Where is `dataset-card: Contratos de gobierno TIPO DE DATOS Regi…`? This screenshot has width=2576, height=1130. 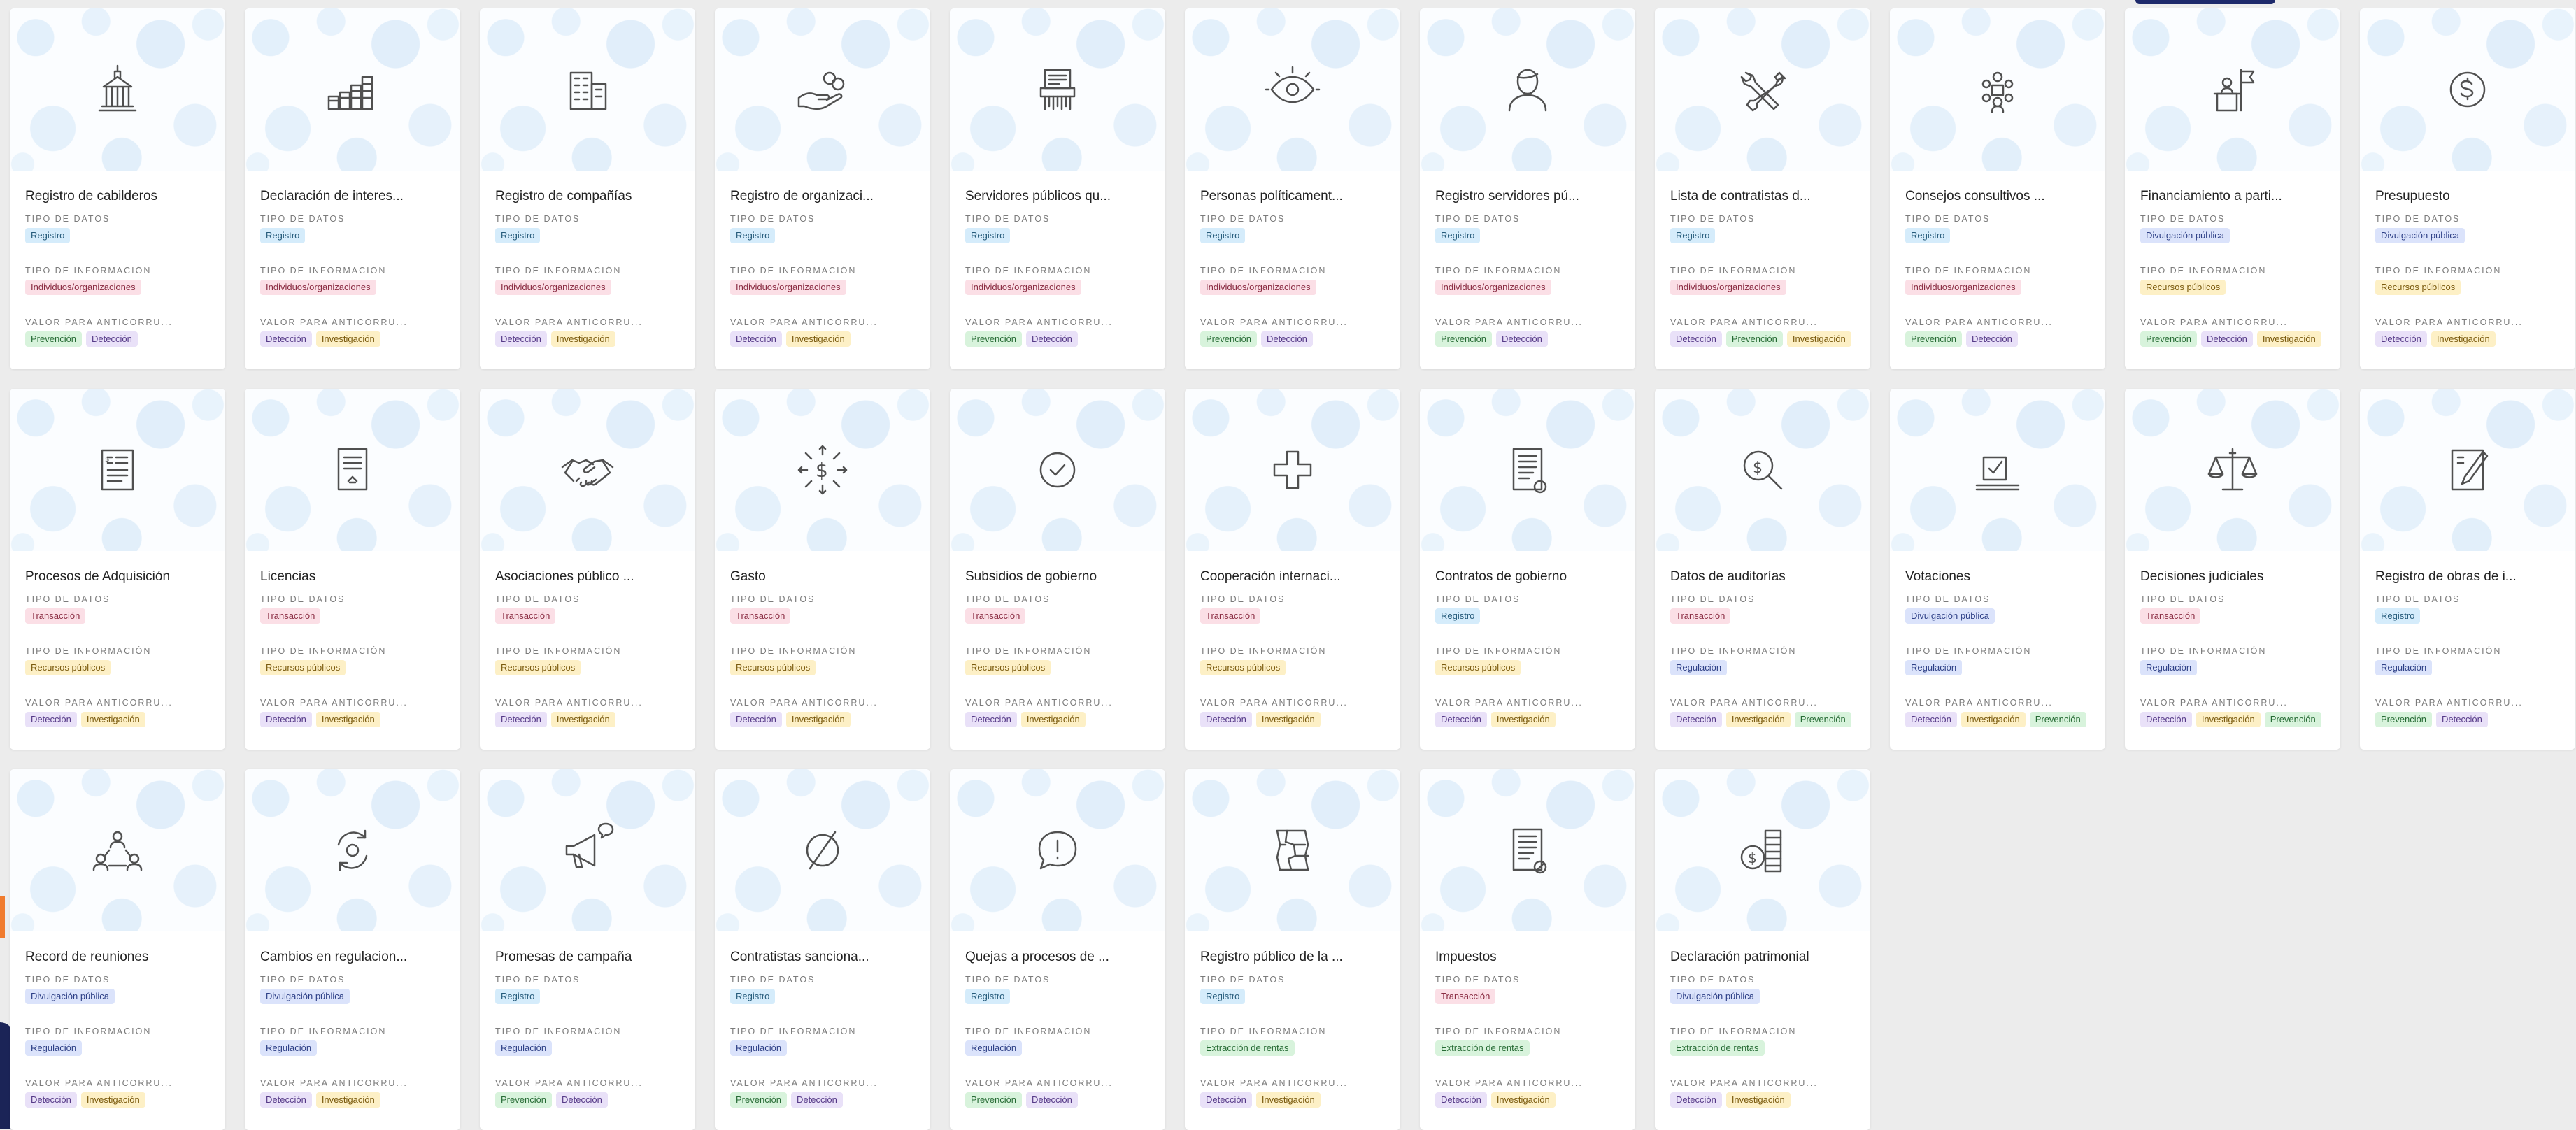
dataset-card: Contratos de gobierno TIPO DE DATOS Regi… is located at coordinates (1527, 569).